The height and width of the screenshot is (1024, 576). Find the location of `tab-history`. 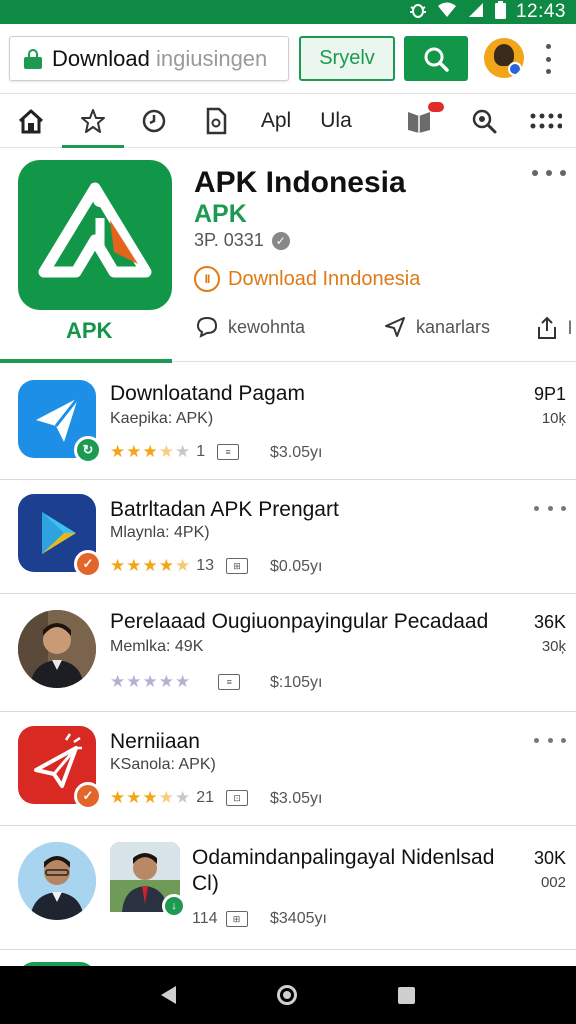

tab-history is located at coordinates (154, 121).